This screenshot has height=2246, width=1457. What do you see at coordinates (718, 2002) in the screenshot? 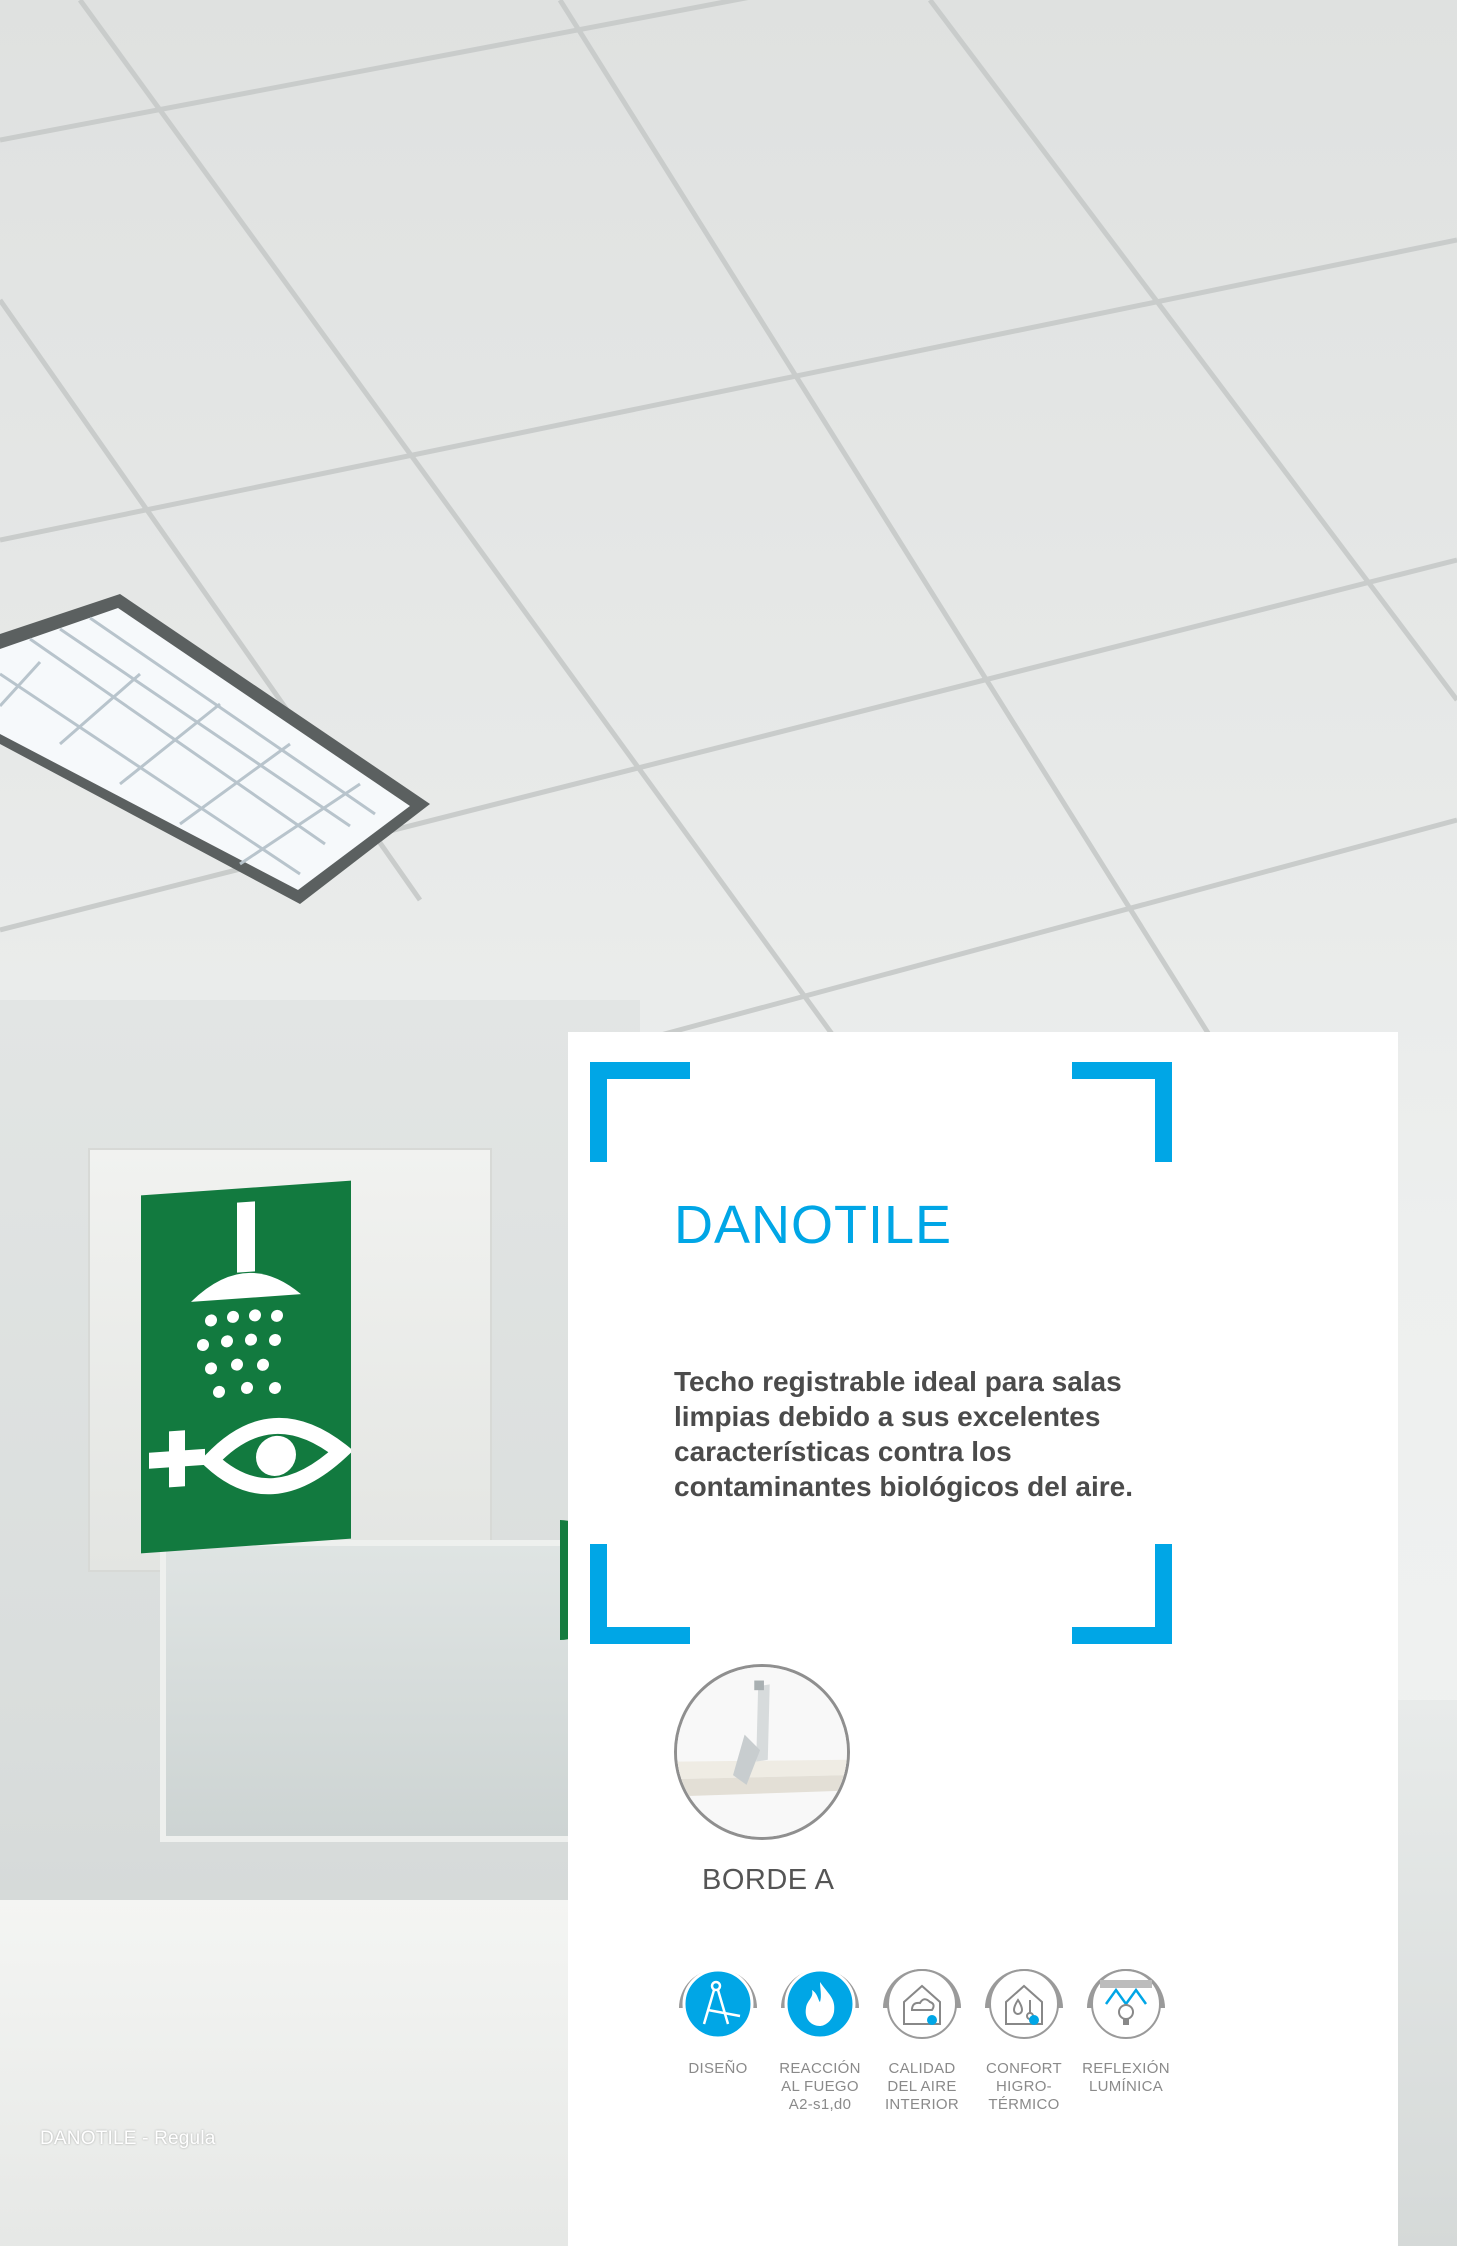
I see `compass-icon` at bounding box center [718, 2002].